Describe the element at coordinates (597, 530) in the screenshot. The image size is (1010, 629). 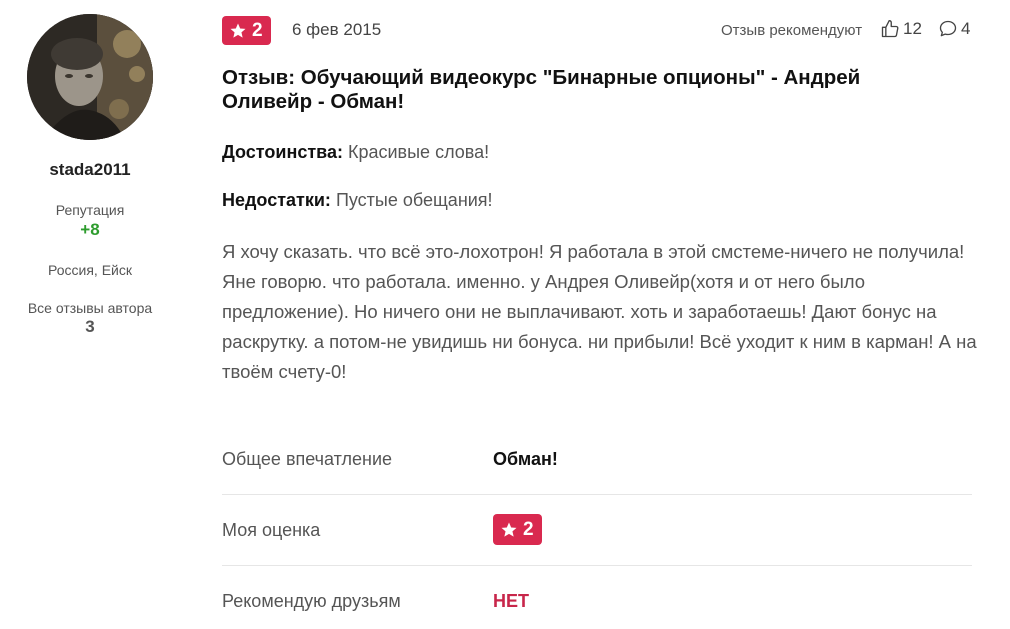
I see `summary-row-rating: Моя оценка 2` at that location.